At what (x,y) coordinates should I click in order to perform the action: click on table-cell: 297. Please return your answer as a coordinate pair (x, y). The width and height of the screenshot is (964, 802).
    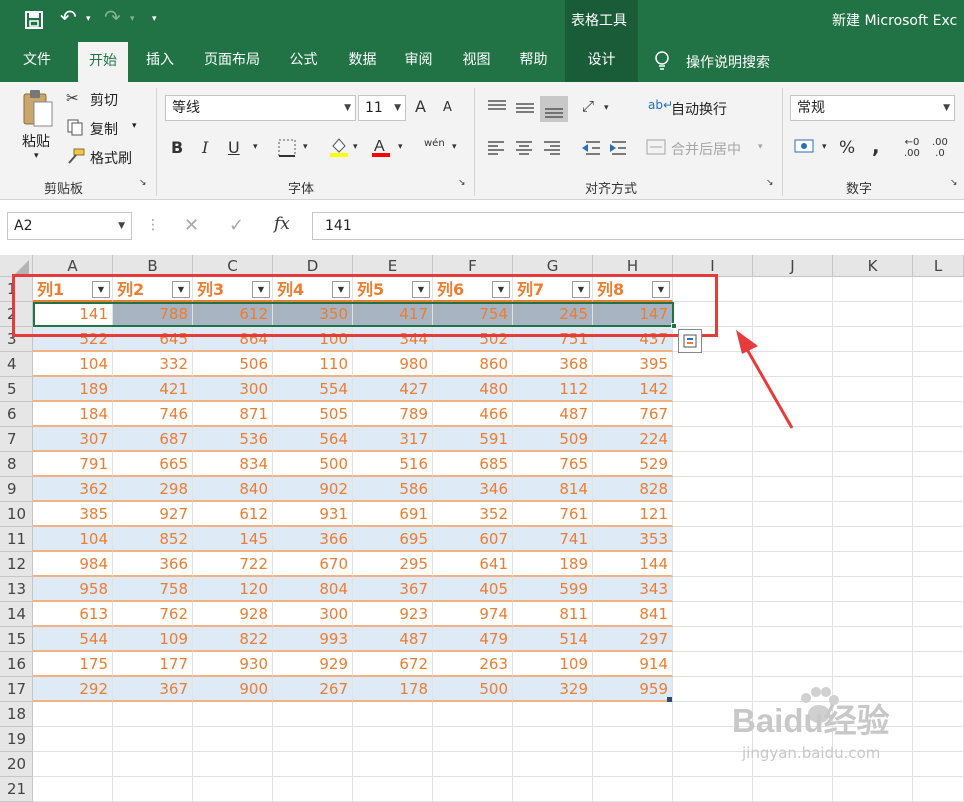
    Looking at the image, I should click on (633, 639).